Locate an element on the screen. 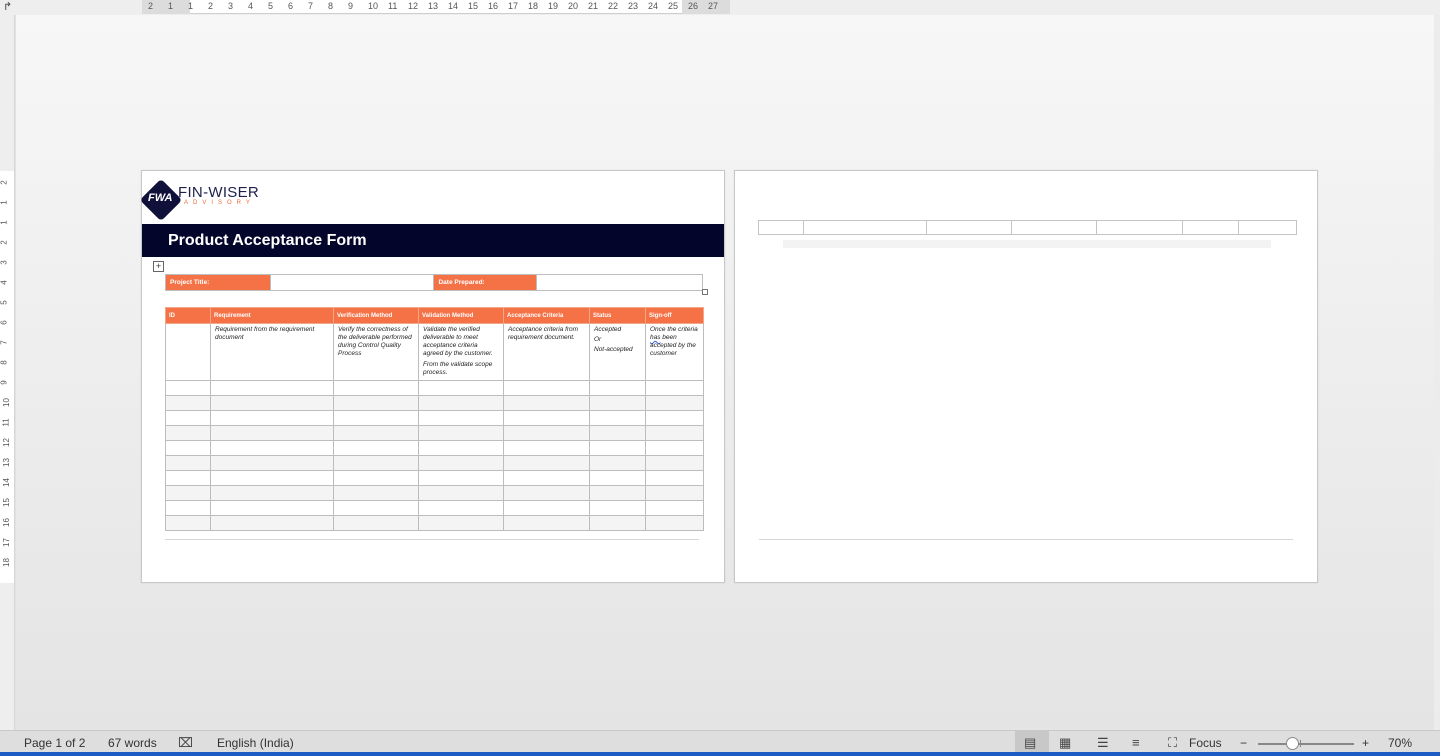 The image size is (1440, 756). date-prepared-field is located at coordinates (619, 282).